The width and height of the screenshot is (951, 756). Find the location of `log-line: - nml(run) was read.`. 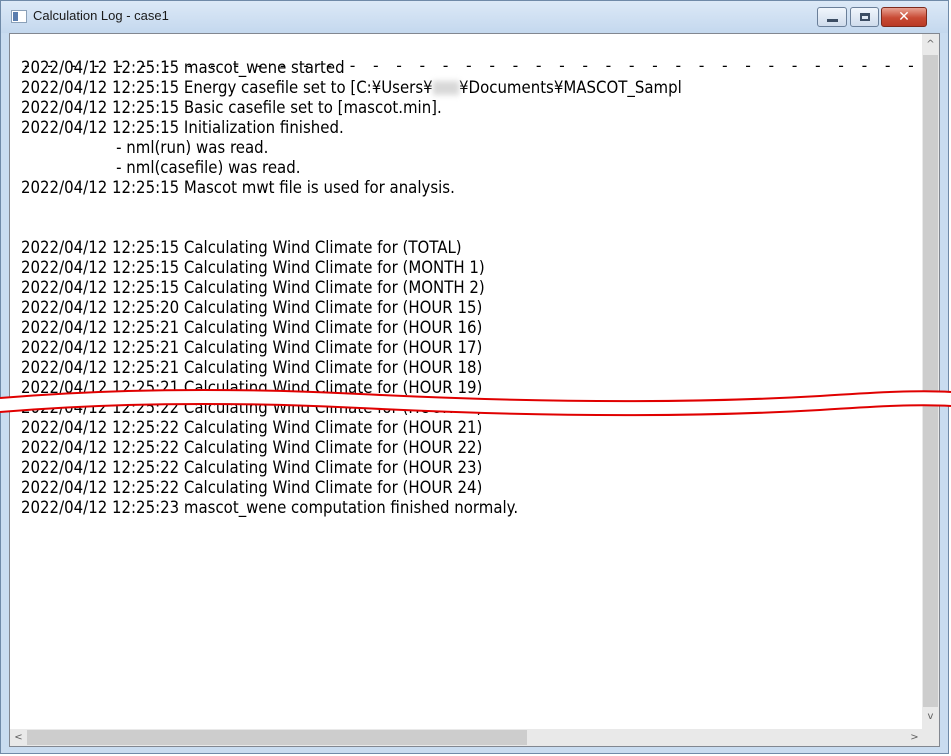

log-line: - nml(run) was read. is located at coordinates (145, 148).